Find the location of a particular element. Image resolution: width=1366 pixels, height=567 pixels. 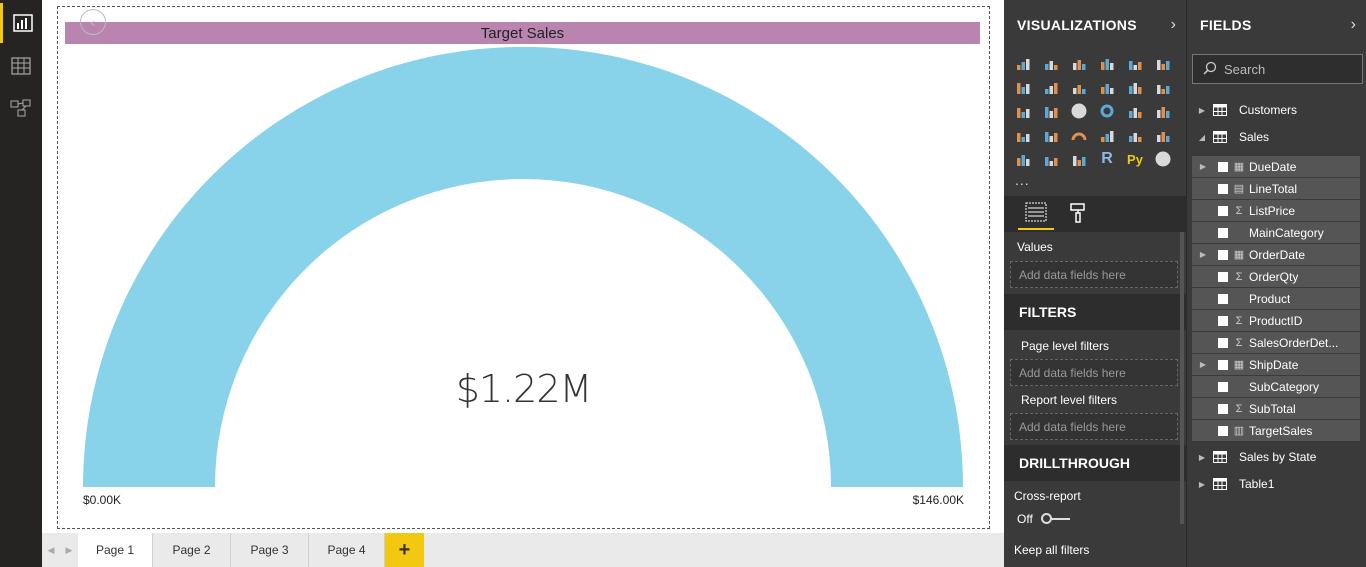

page-tab-2: Page 2 is located at coordinates (192, 550).